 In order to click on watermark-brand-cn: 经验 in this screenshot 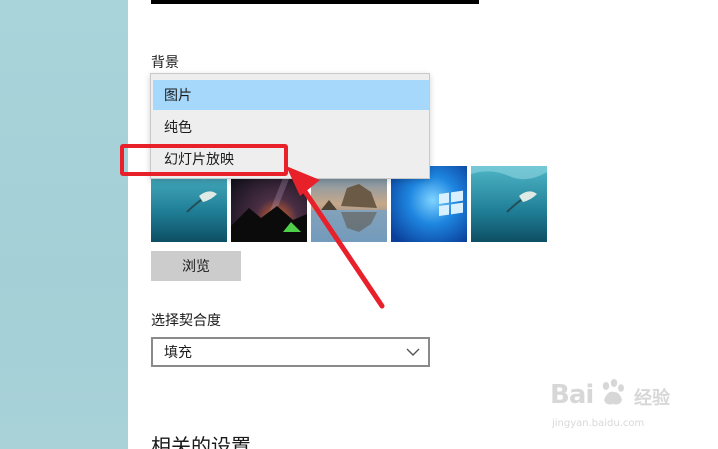, I will do `click(652, 398)`.